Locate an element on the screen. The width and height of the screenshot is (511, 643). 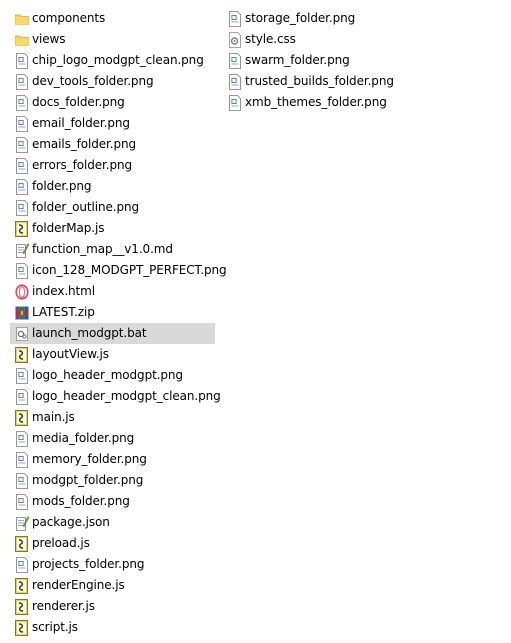
file-item-views: views is located at coordinates (112, 39).